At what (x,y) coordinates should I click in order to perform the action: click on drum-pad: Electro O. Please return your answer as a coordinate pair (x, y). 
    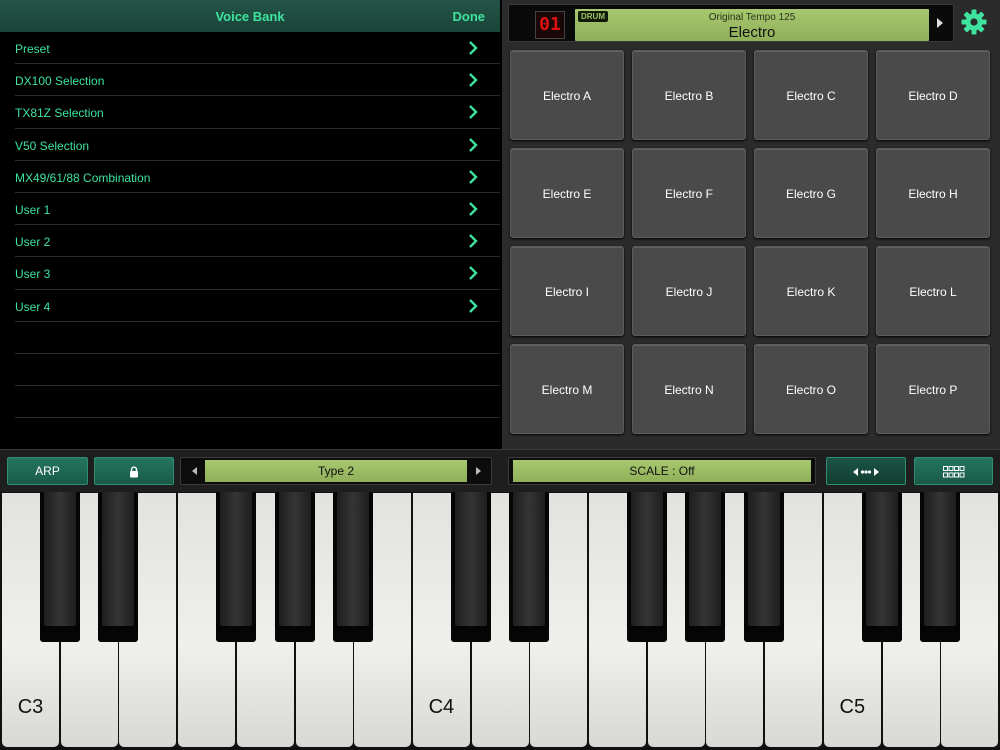
    Looking at the image, I should click on (811, 389).